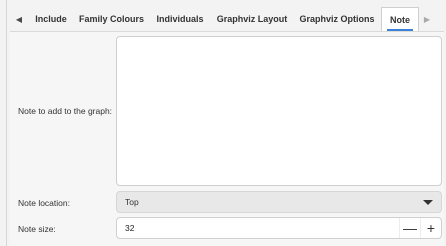  What do you see at coordinates (428, 202) in the screenshot?
I see `chevron-down-icon` at bounding box center [428, 202].